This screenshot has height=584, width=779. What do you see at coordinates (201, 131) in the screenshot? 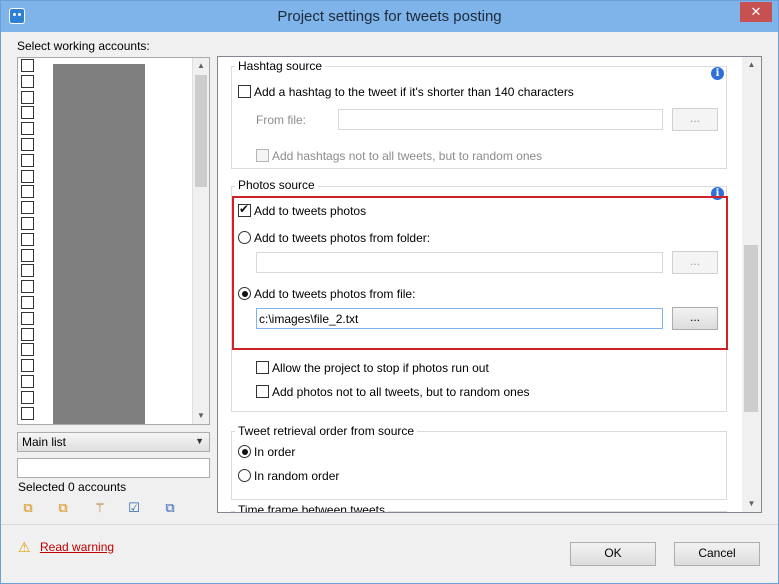
I see `accounts-scroll-thumb` at bounding box center [201, 131].